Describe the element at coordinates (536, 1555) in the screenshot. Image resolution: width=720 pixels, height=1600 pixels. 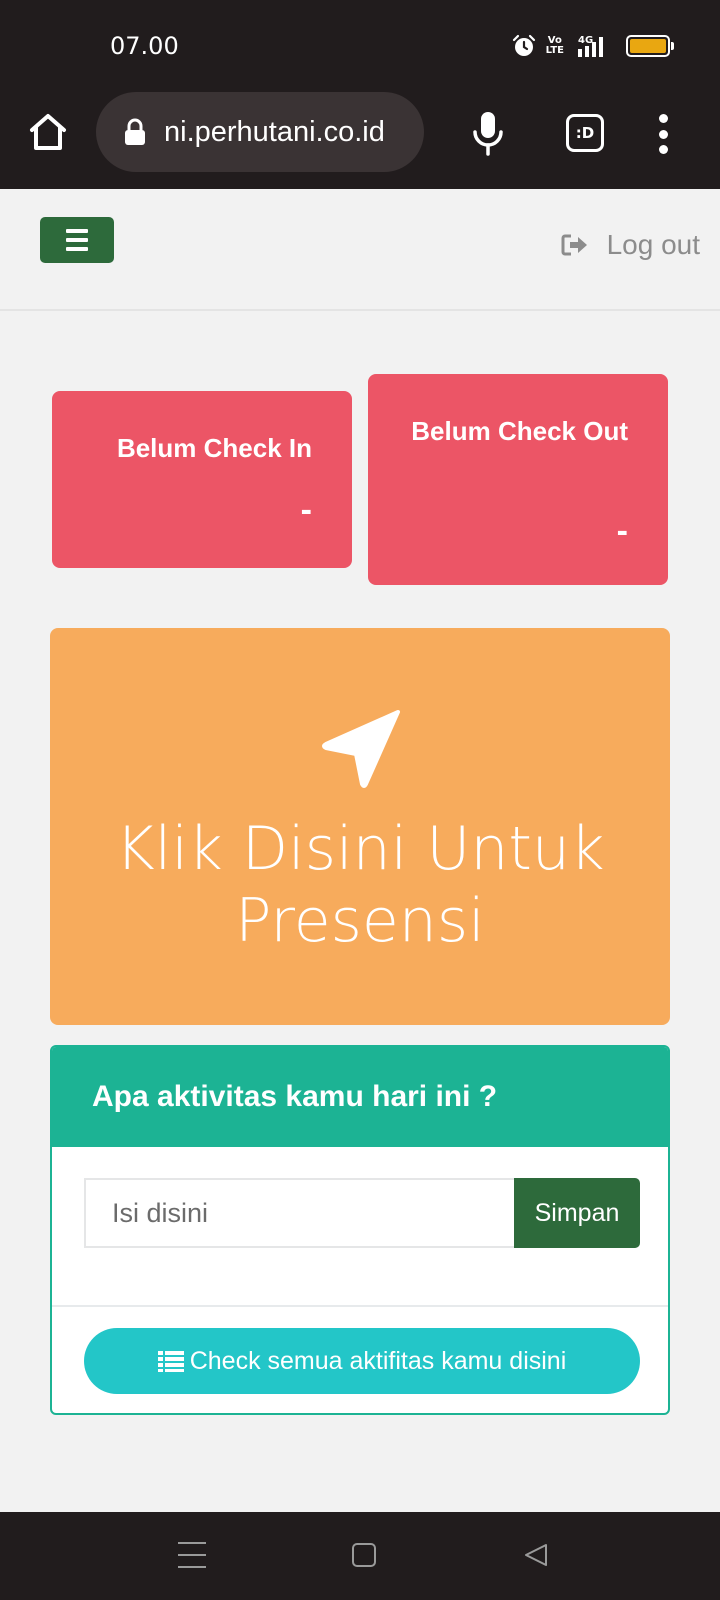
I see `back-icon` at that location.